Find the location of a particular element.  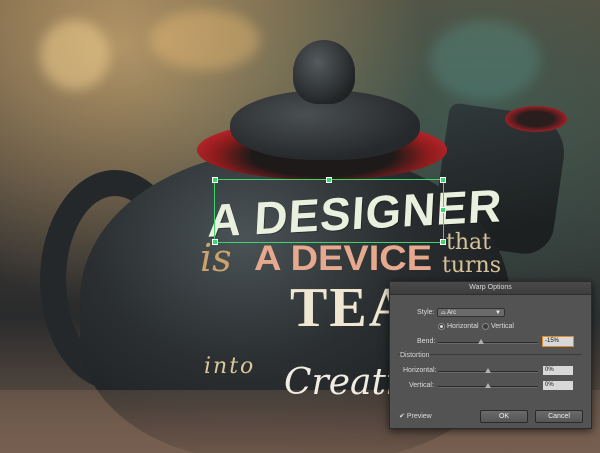

bend-label: Bend: is located at coordinates (426, 341).